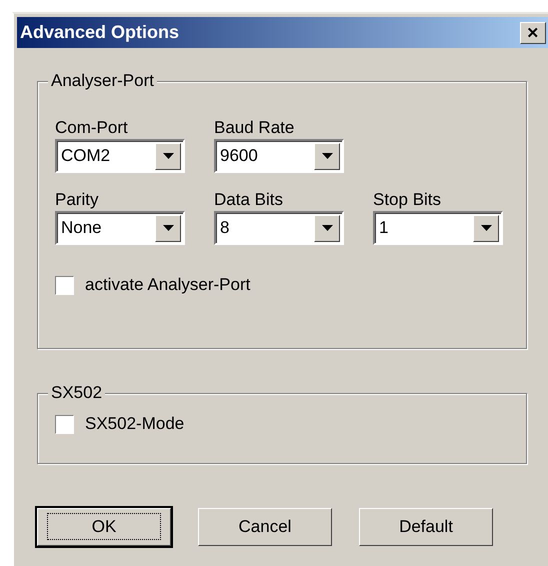 Image resolution: width=548 pixels, height=566 pixels. I want to click on field-label: Data Bits, so click(249, 200).